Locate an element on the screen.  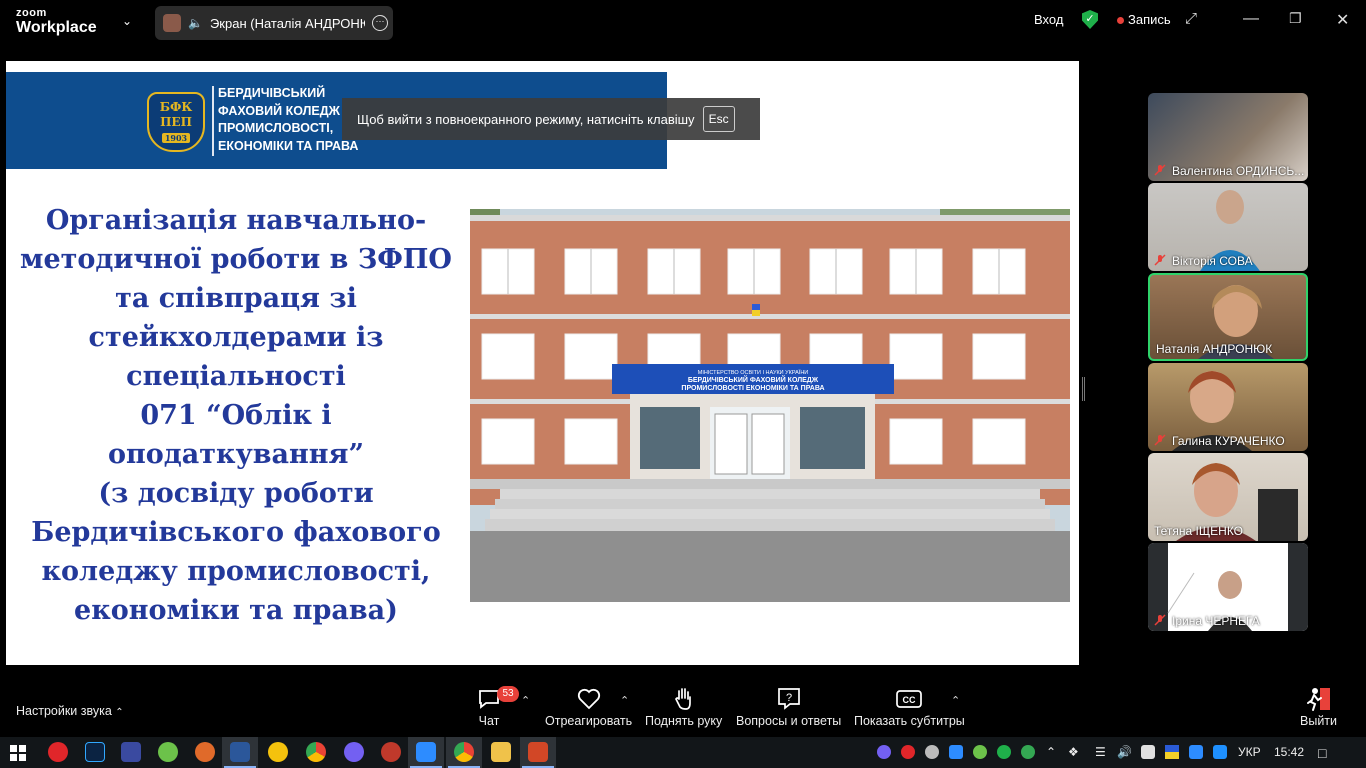
hand-icon is located at coordinates (682, 699).